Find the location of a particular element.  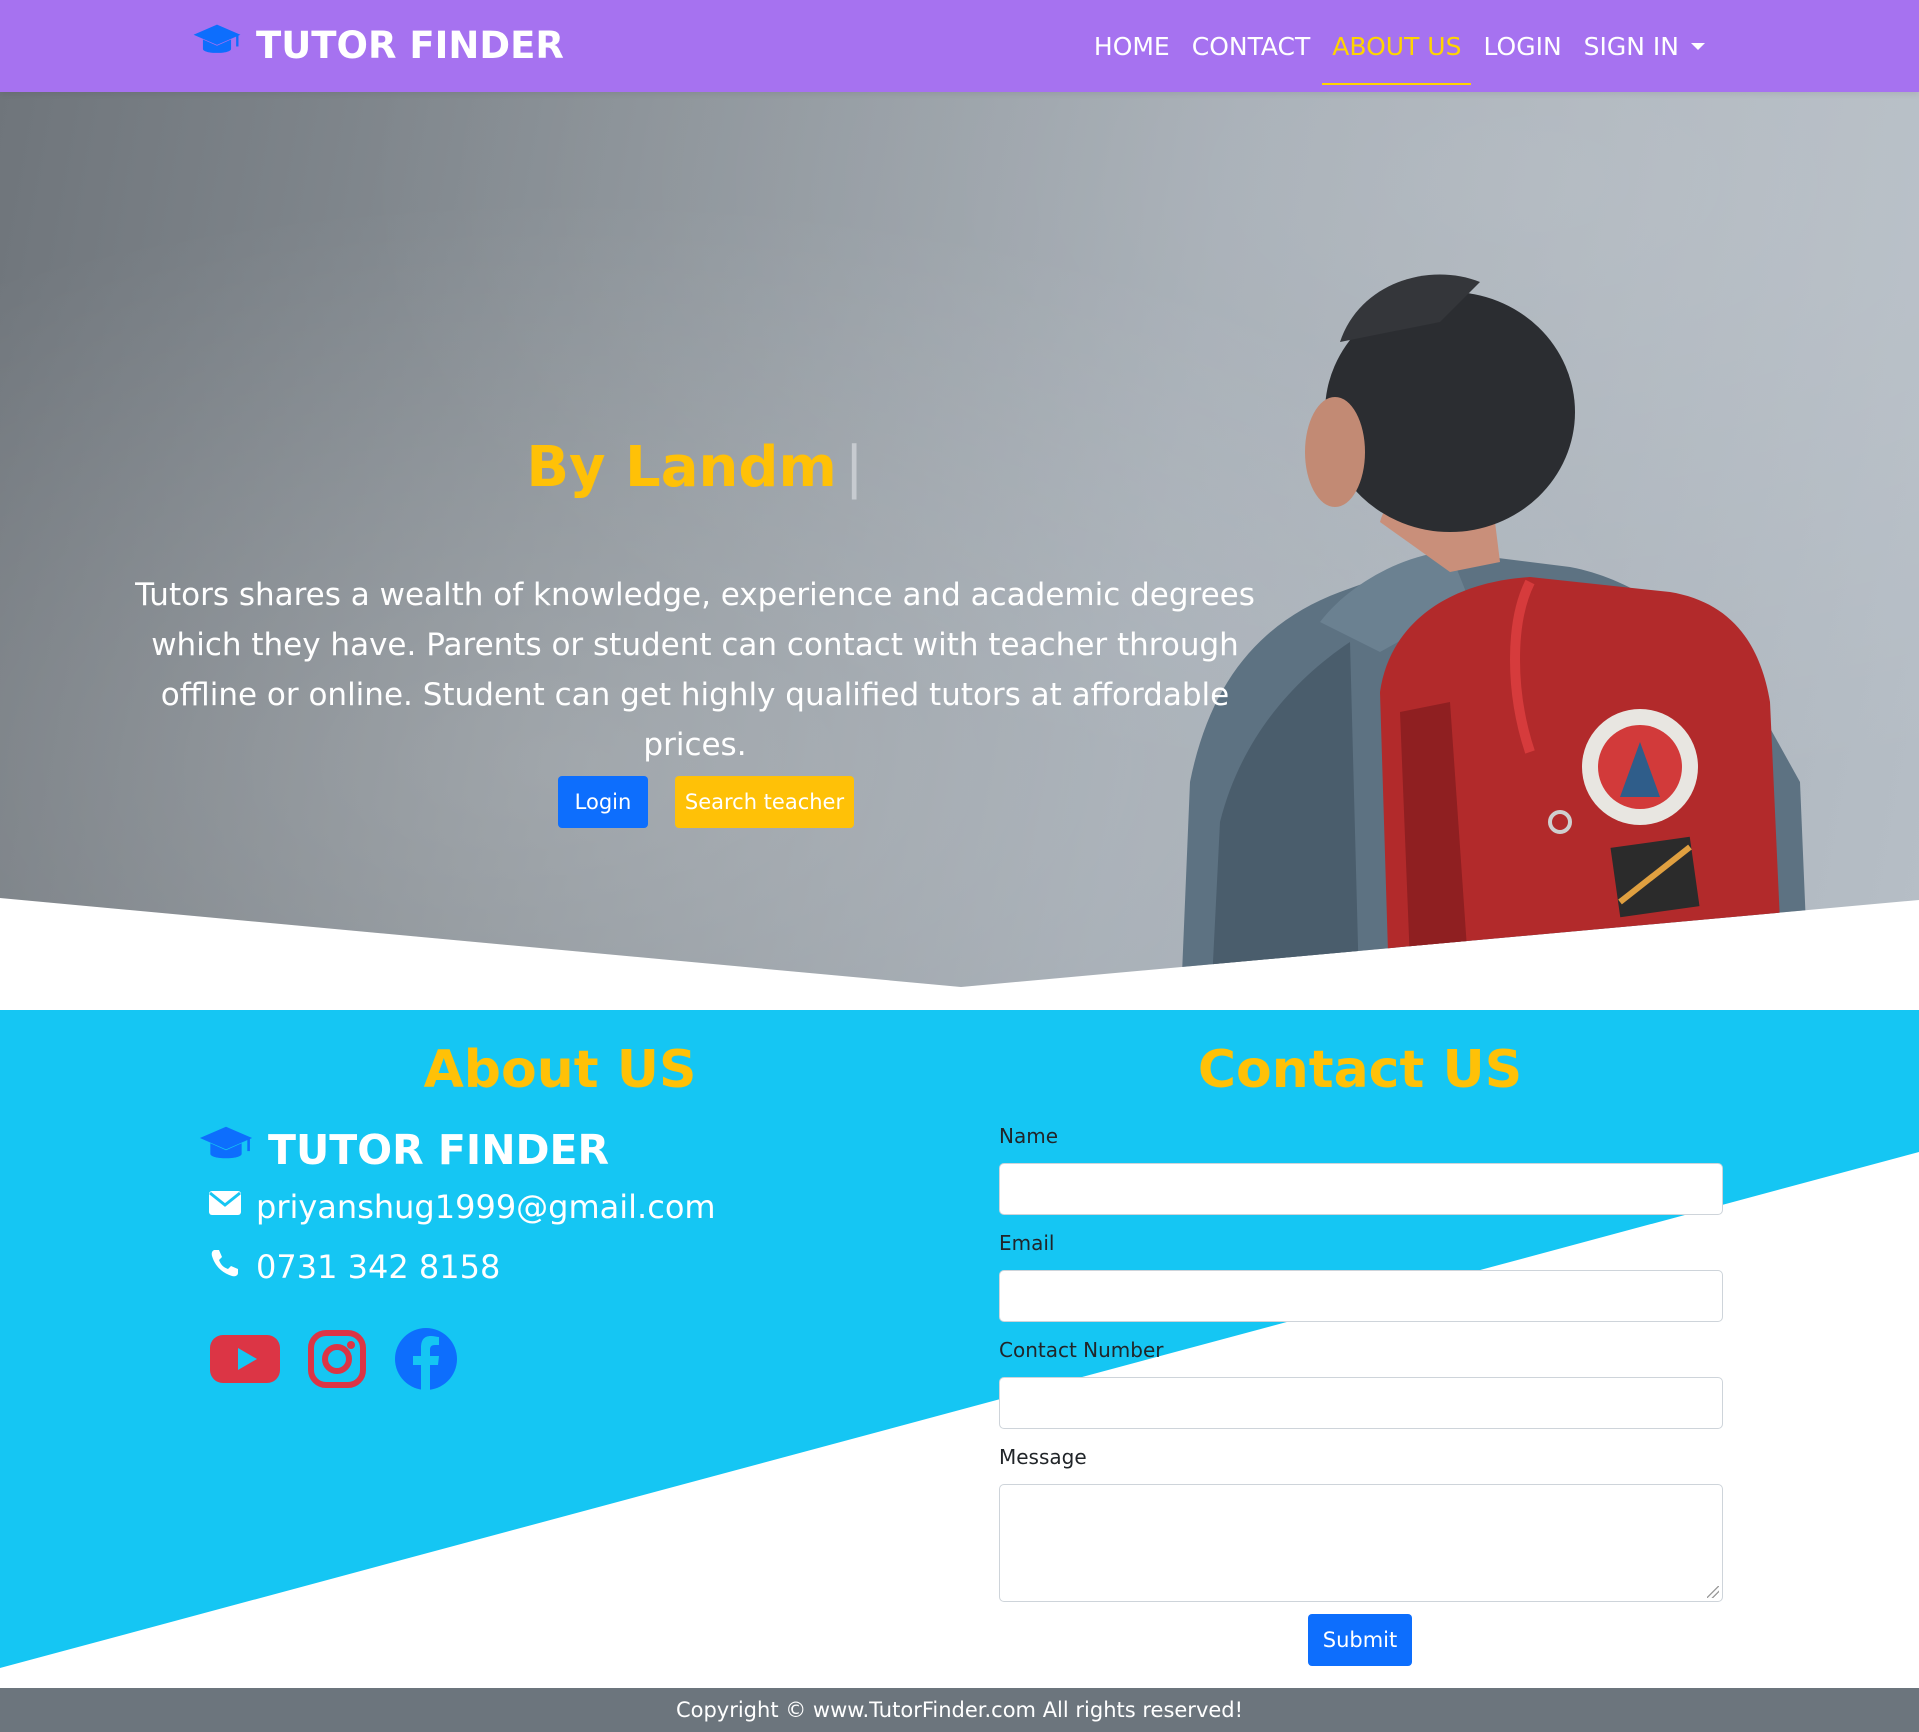

hero-typed-title: By Landm | is located at coordinates (695, 467).